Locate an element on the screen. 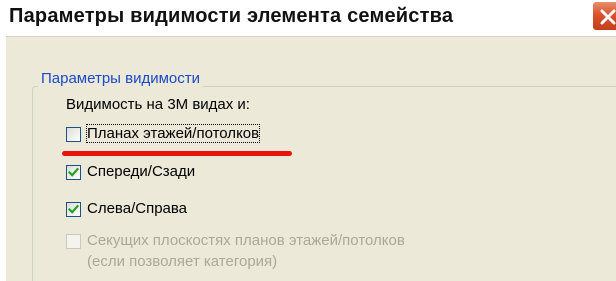 The image size is (616, 281). section-planes-label-line2: (если позволяет категория) is located at coordinates (182, 261).